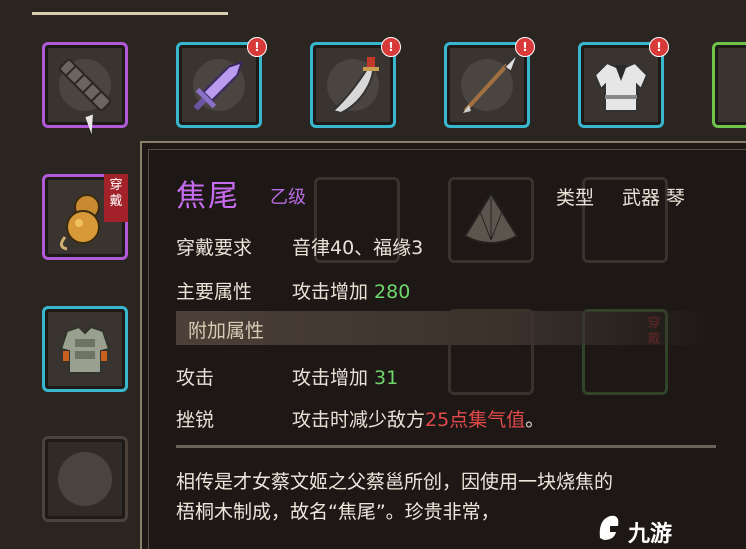 This screenshot has height=549, width=746. I want to click on scroll-bundle-icon, so click(85, 85).